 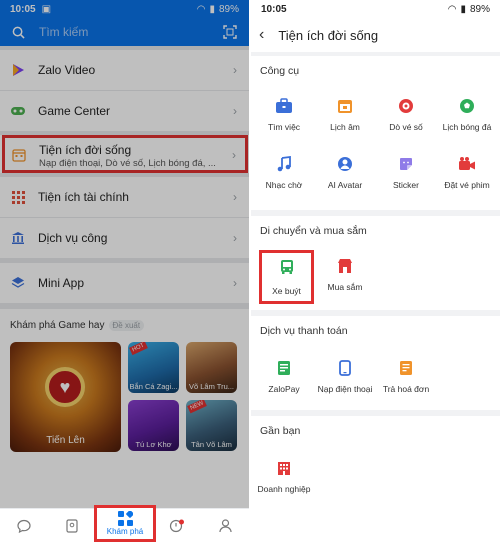 I want to click on music-note-icon, so click(x=284, y=164).